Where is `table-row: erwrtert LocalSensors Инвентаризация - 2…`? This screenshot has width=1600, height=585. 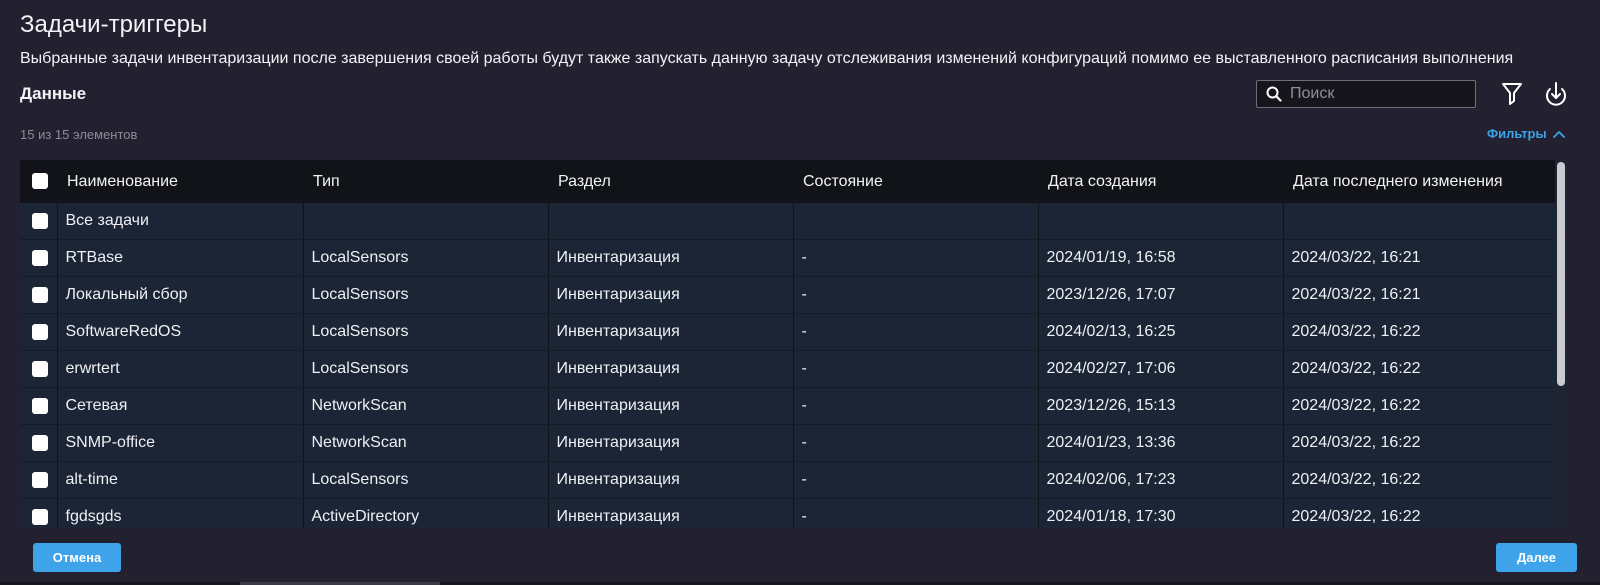
table-row: erwrtert LocalSensors Инвентаризация - 2… is located at coordinates (794, 369).